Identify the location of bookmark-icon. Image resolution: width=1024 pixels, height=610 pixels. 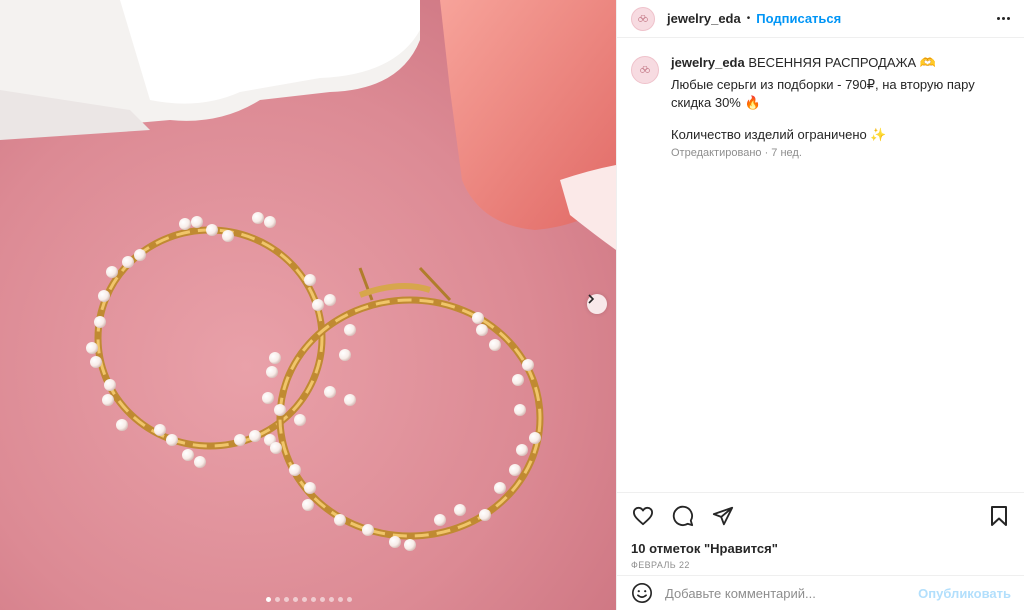
(999, 516).